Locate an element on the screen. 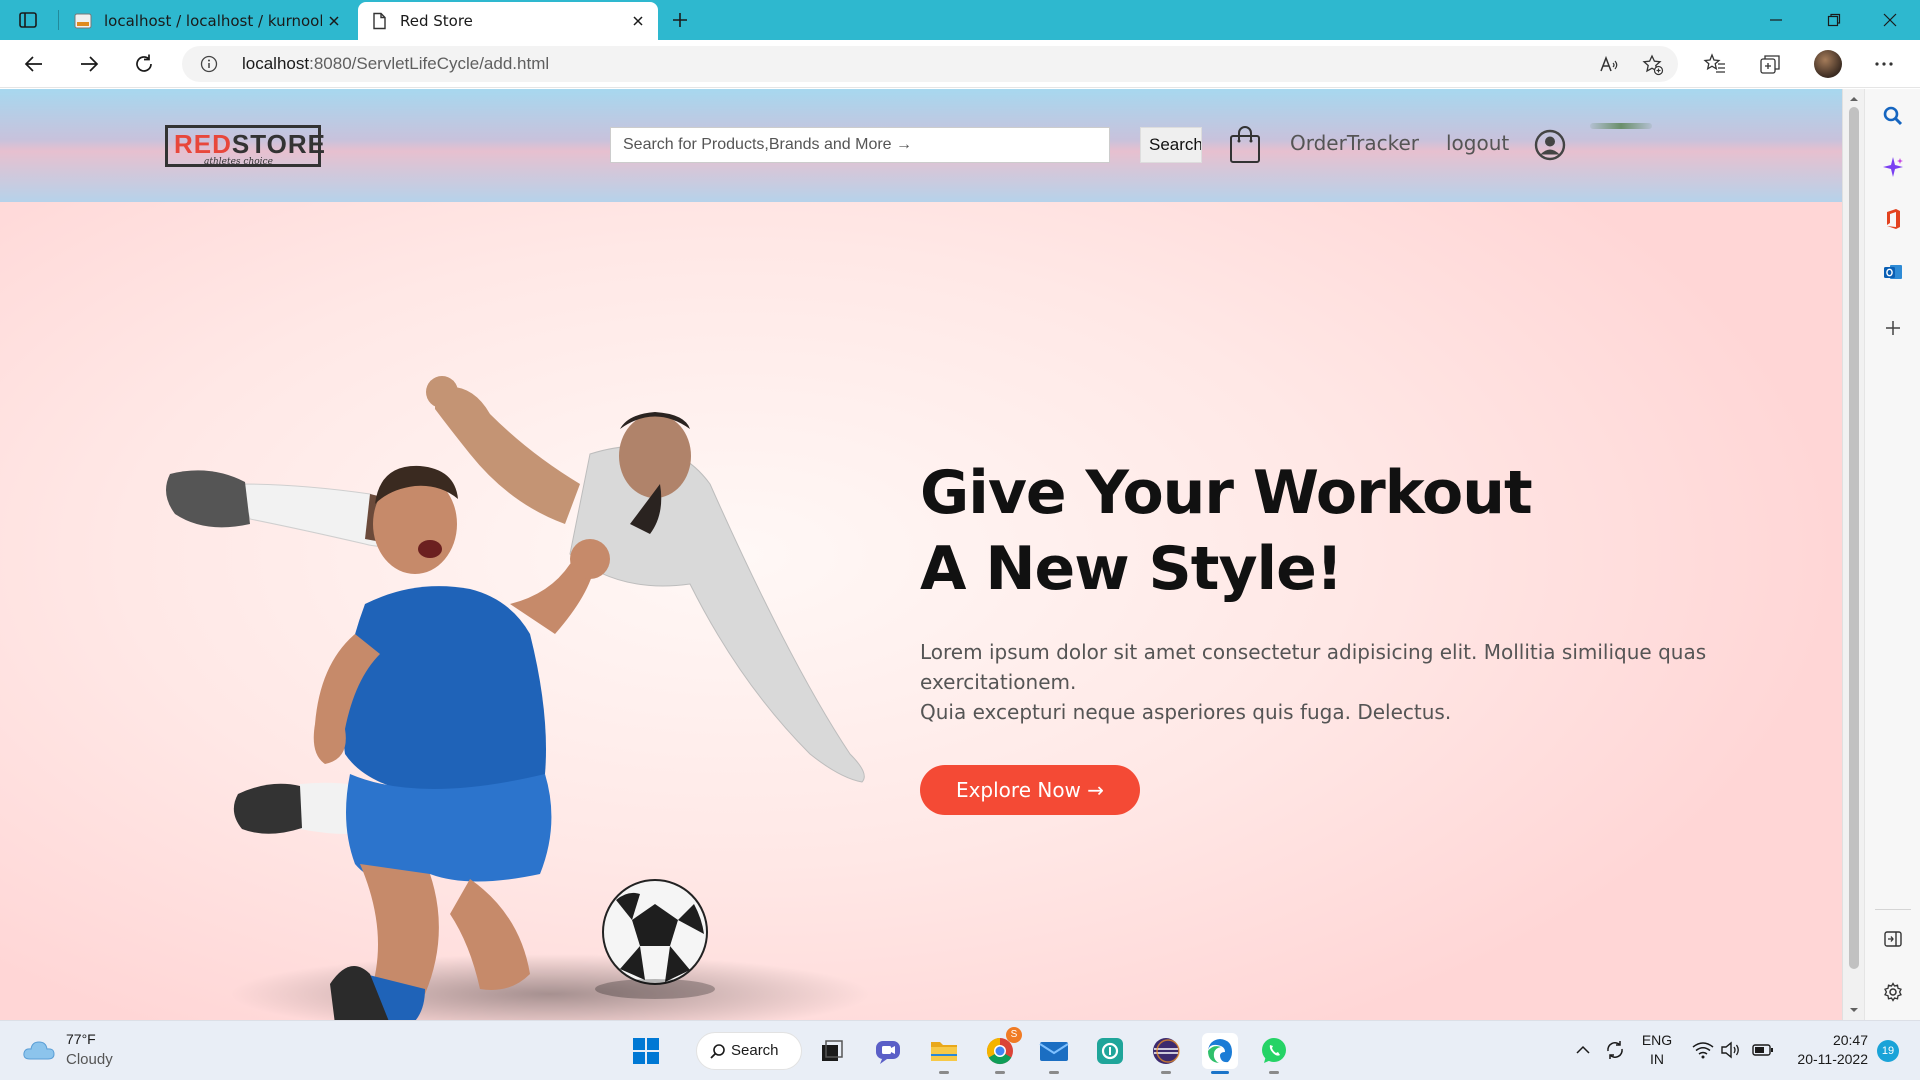 The image size is (1920, 1080). tab-title: localhost / localhost / kurnool / p is located at coordinates (213, 21).